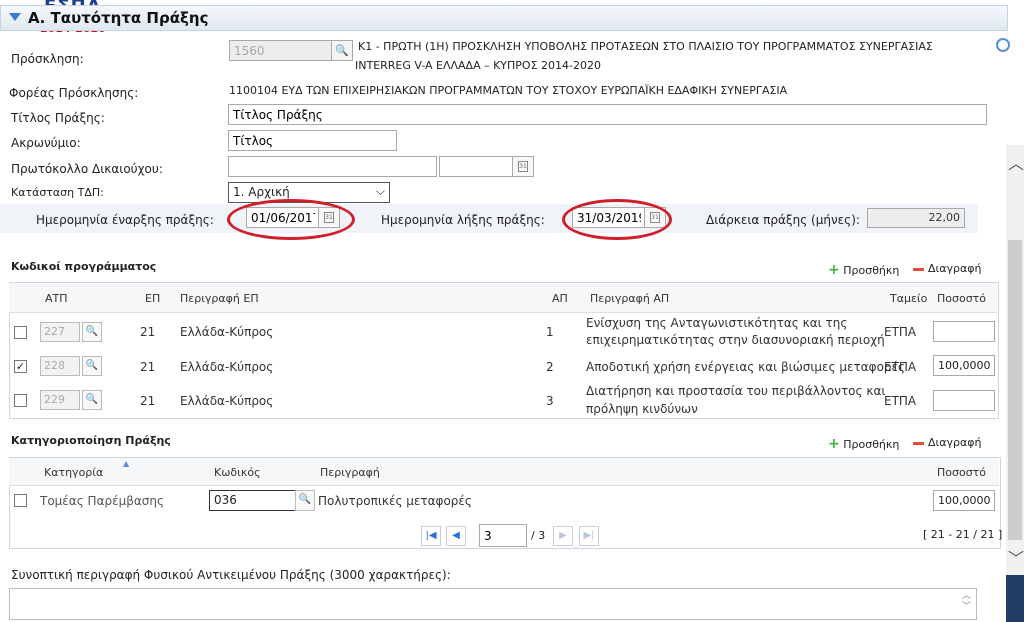  I want to click on category-percentage-input: 100,0000, so click(964, 500).